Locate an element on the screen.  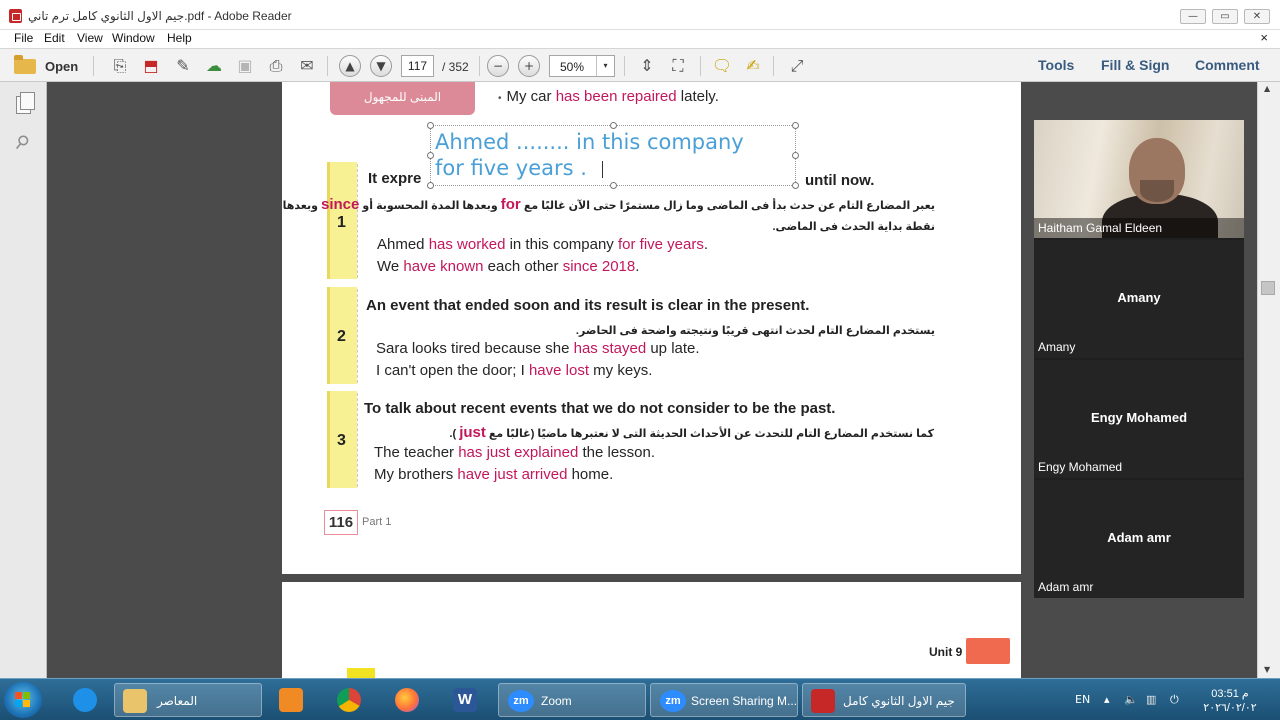
page-thumbnails-icon is located at coordinates (25, 103).